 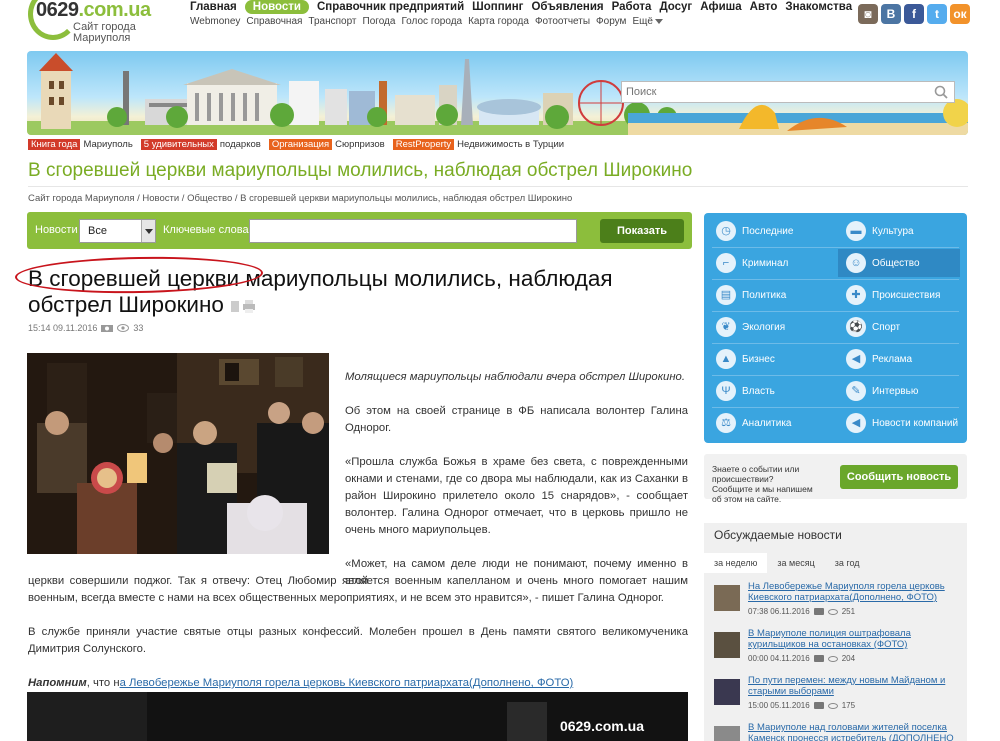 I want to click on photo-watermark: 0629.com.ua, so click(x=601, y=726).